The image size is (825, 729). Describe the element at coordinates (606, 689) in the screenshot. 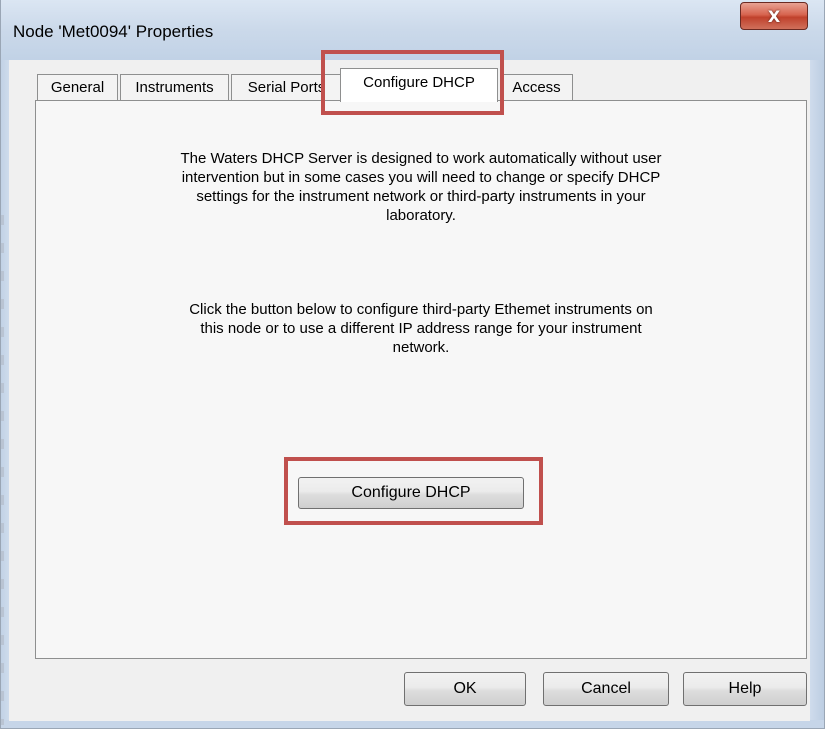

I see `cancel-button: Cancel` at that location.